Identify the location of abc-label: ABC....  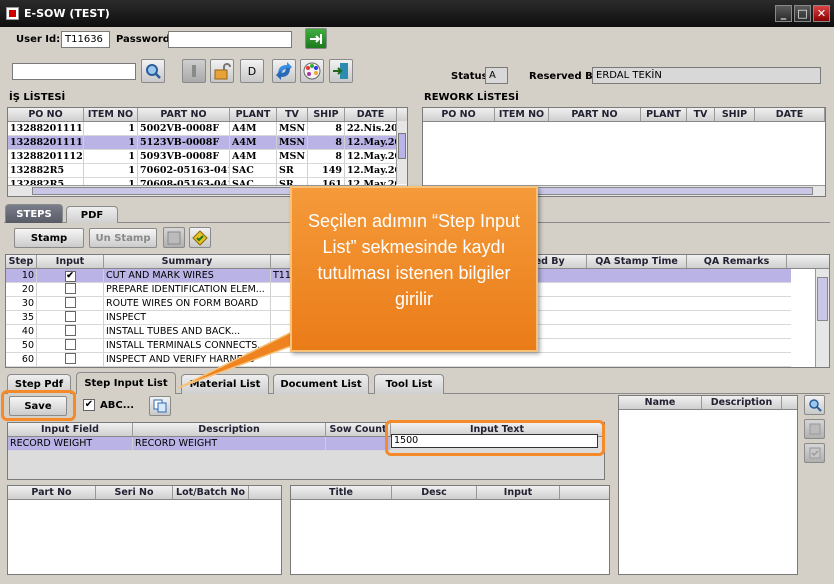
(117, 405).